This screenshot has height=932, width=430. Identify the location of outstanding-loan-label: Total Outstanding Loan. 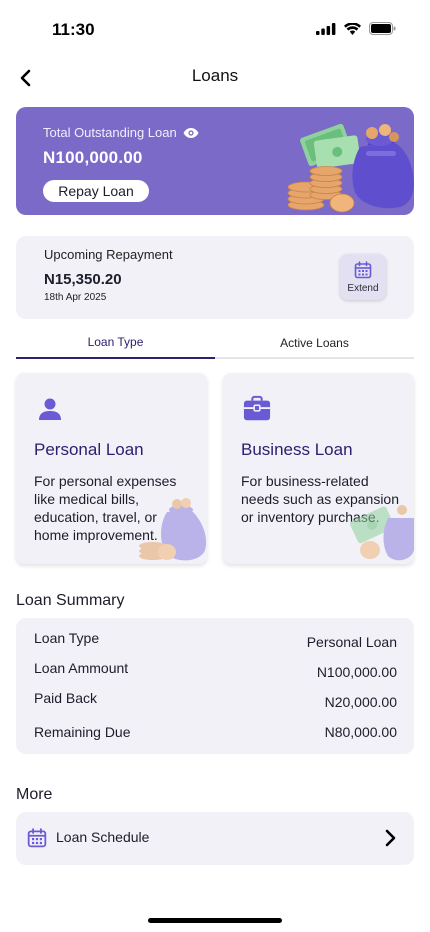
(110, 132).